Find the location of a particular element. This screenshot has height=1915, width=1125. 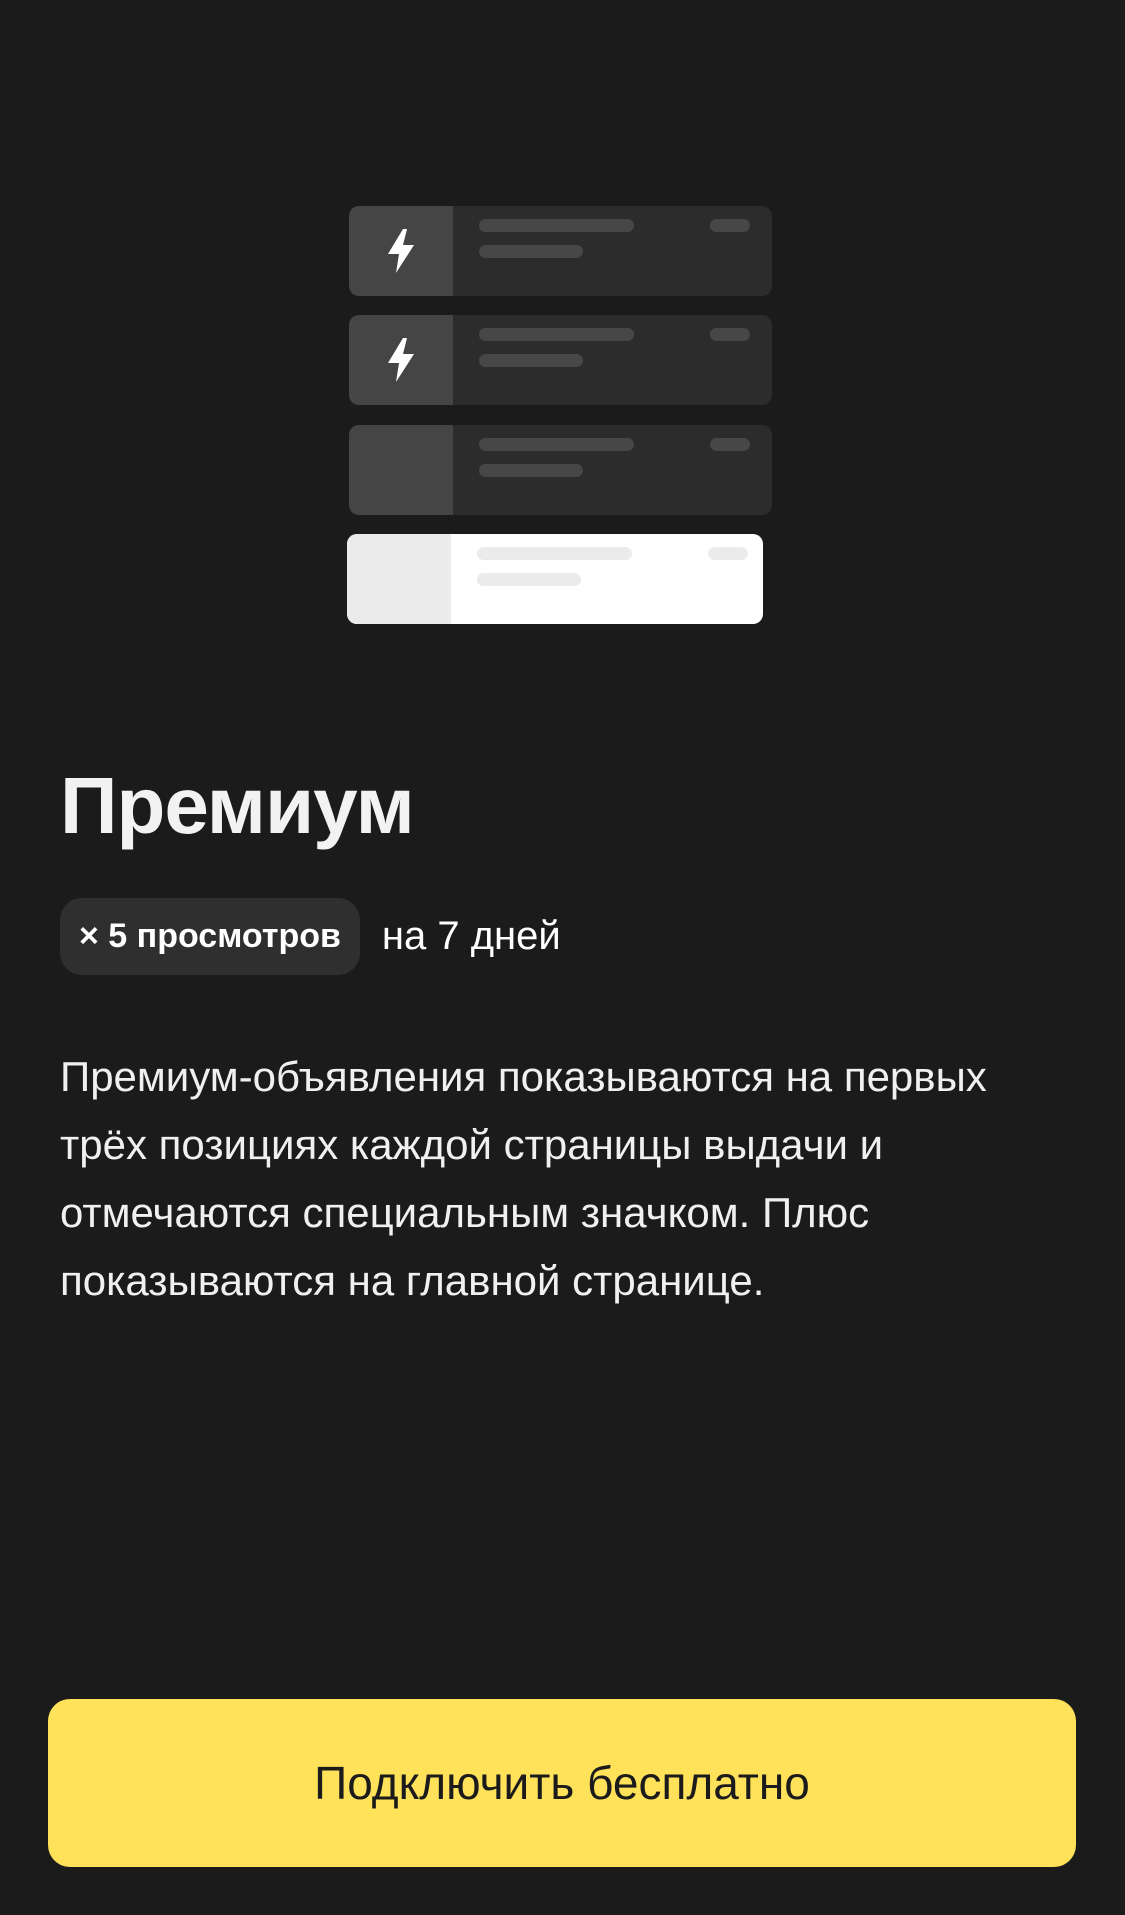

tag-row: × 5 просмотров на 7 дней is located at coordinates (310, 936).